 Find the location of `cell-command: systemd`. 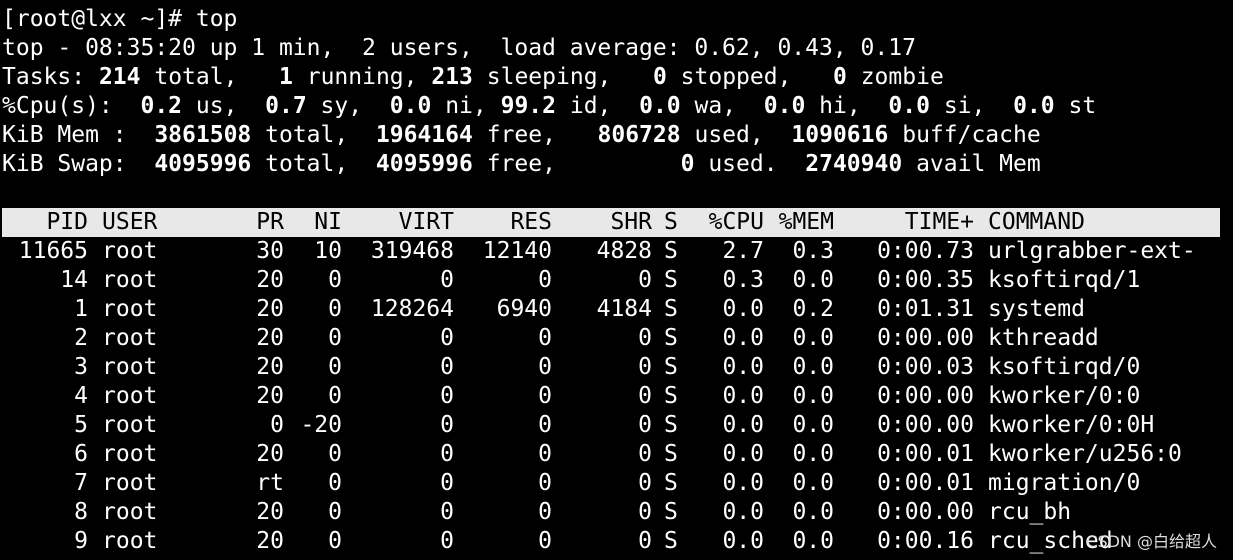

cell-command: systemd is located at coordinates (1036, 309).